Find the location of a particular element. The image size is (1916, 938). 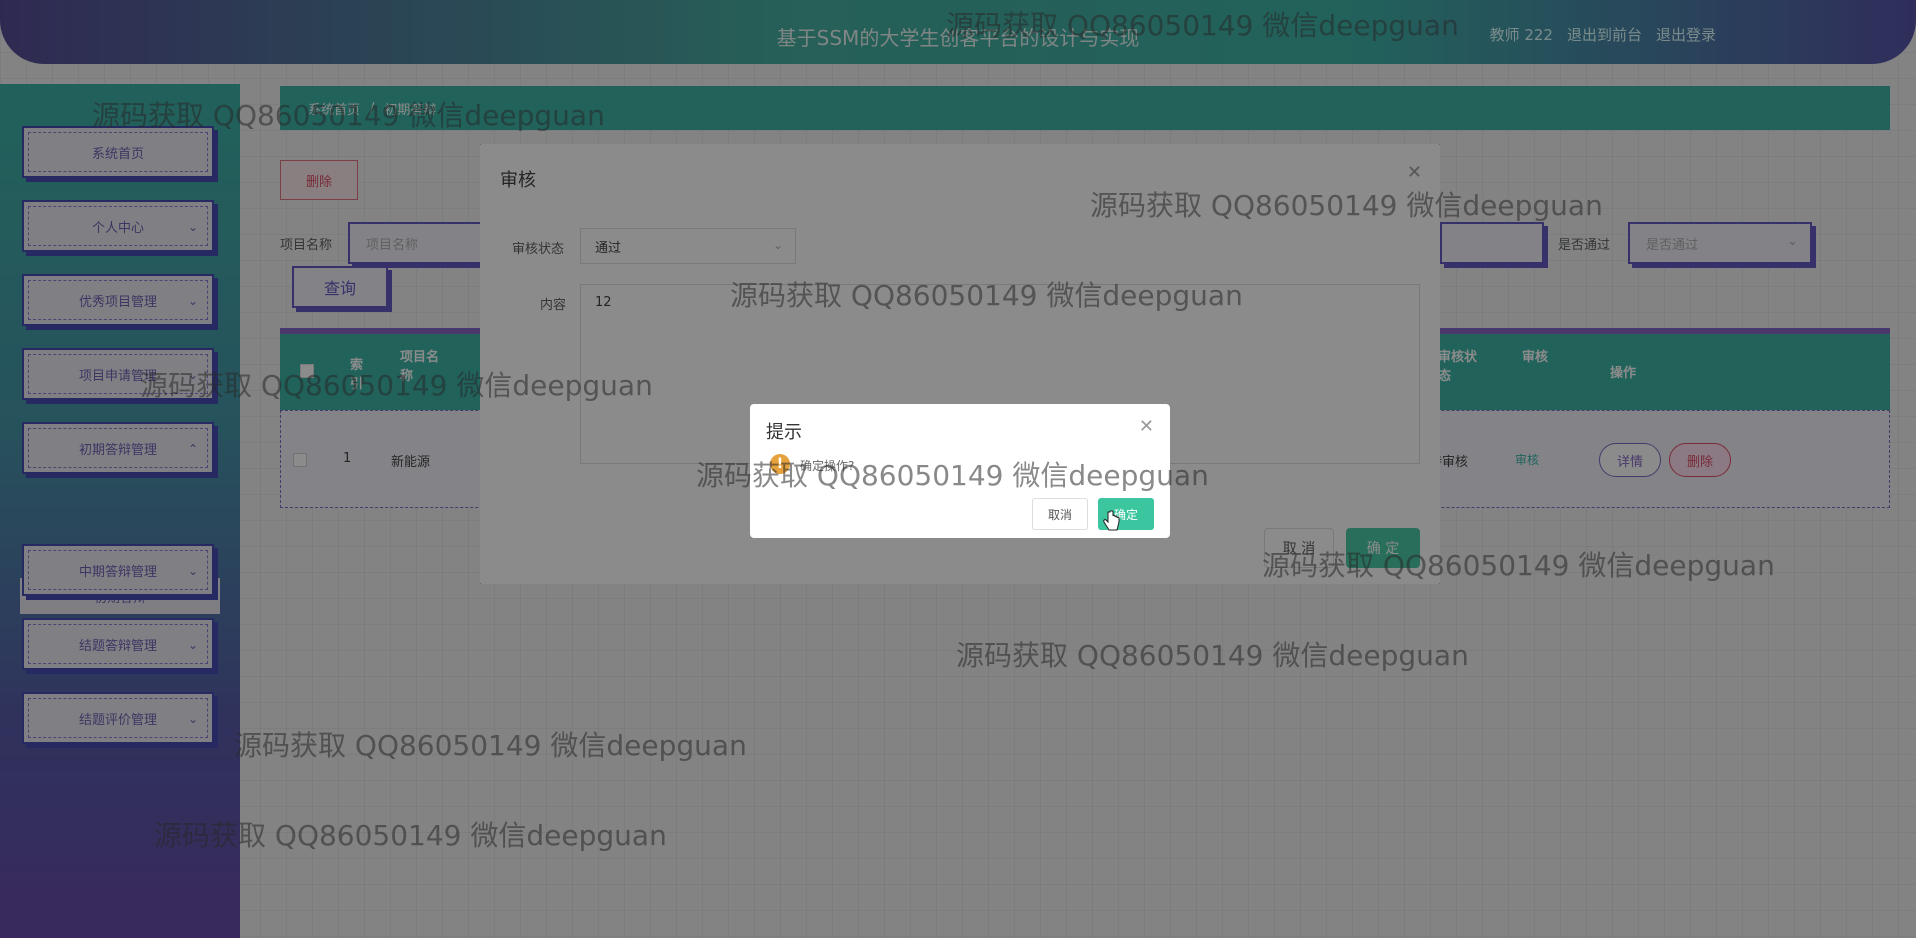

confirm-dialog-title: 提示 is located at coordinates (784, 432).